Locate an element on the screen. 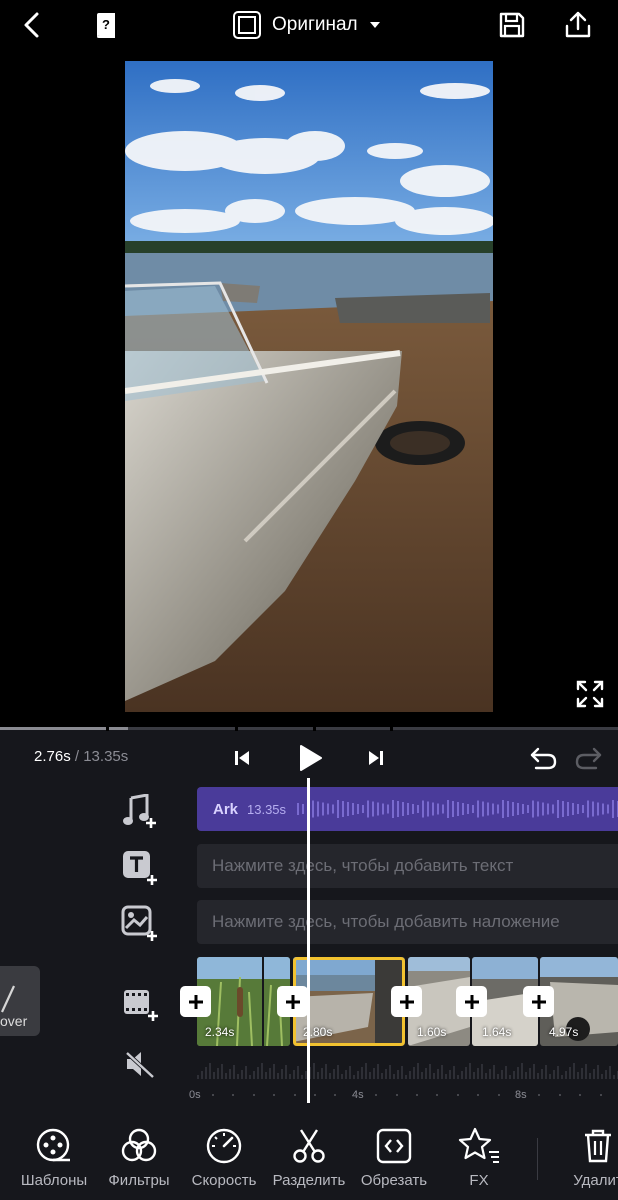 The image size is (618, 1200). tool-templates: Шаблоны is located at coordinates (54, 1158).